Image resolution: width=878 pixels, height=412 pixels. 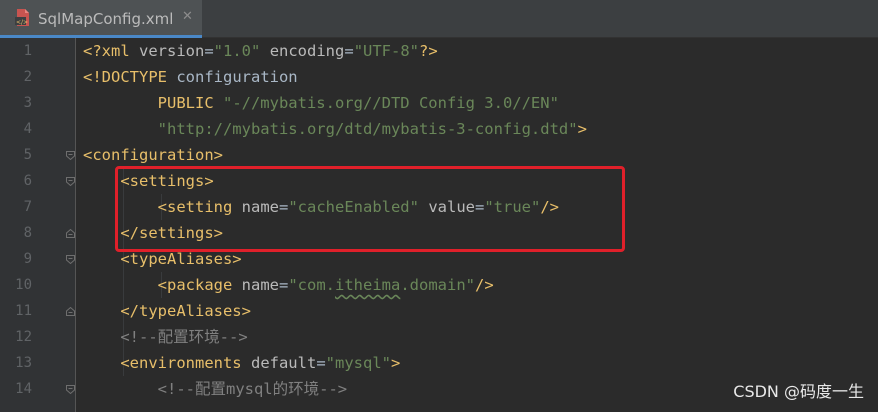 What do you see at coordinates (22, 17) in the screenshot?
I see `xml-file-icon: </>` at bounding box center [22, 17].